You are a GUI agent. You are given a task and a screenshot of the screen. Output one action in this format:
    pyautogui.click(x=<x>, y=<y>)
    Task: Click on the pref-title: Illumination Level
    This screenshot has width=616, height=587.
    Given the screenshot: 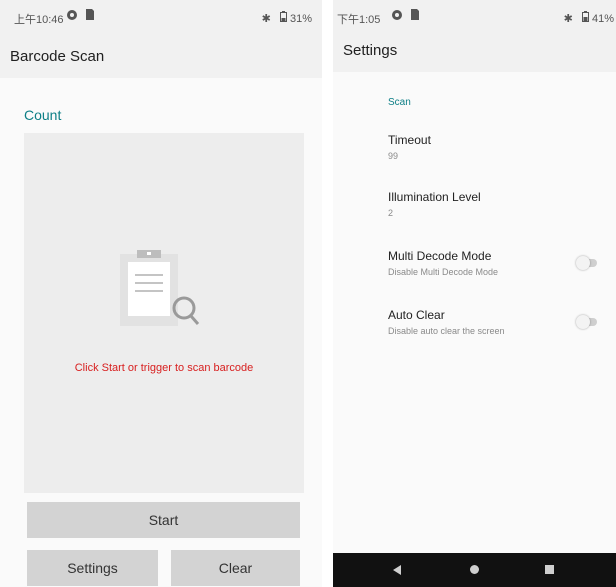 What is the action you would take?
    pyautogui.click(x=434, y=197)
    